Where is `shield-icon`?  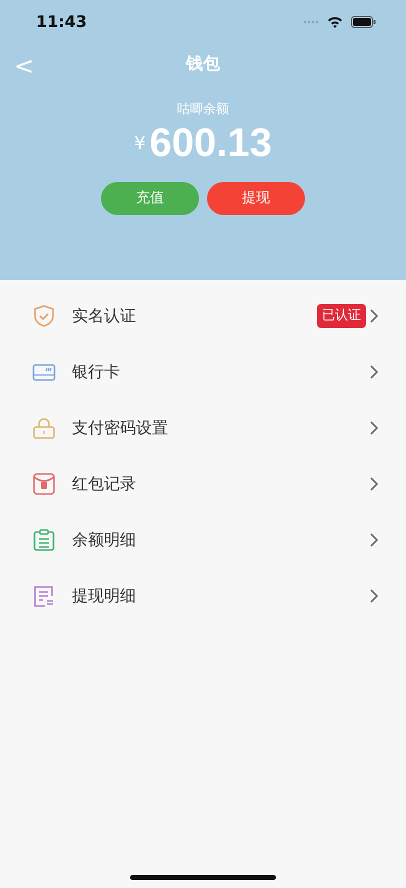
shield-icon is located at coordinates (44, 316).